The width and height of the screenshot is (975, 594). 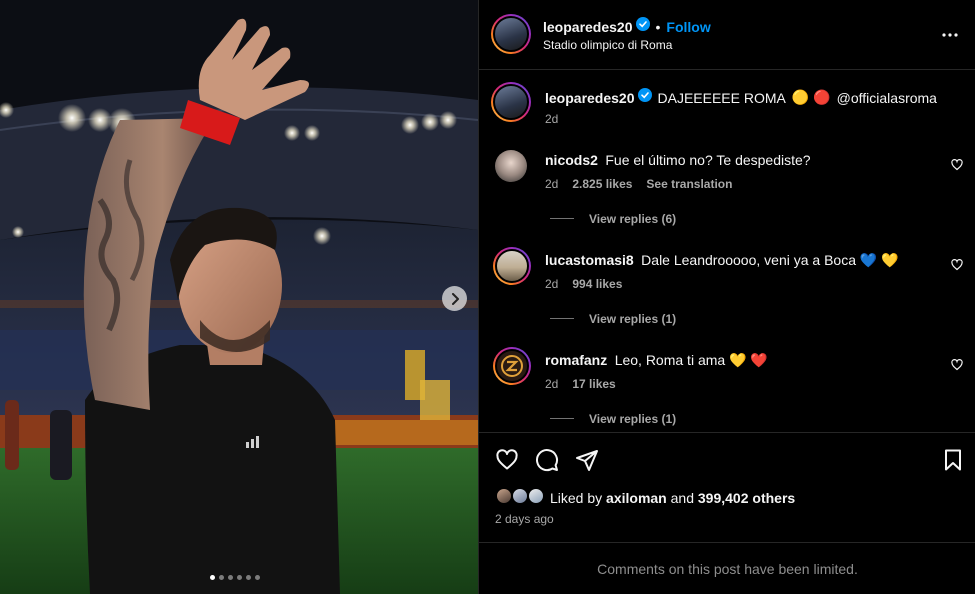 I want to click on comment-text: Dale Leandrooooo, veni ya a Boca 💙 💛, so click(x=770, y=260).